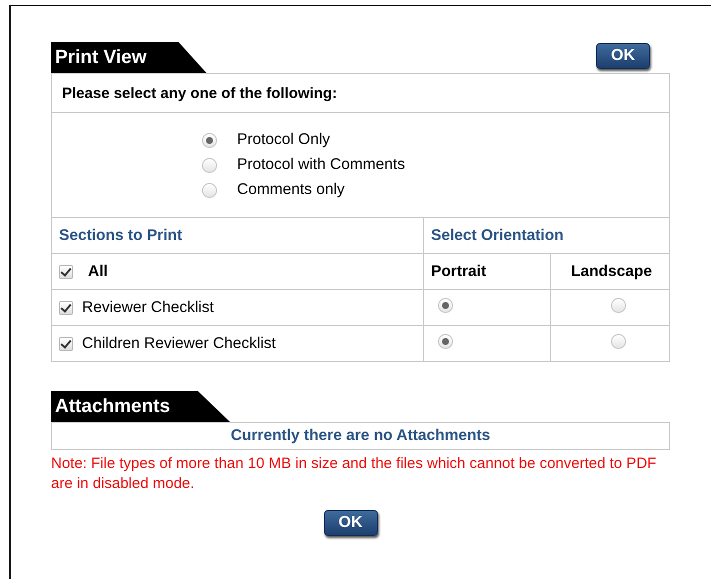  Describe the element at coordinates (291, 190) in the screenshot. I see `option-label: Comments only` at that location.